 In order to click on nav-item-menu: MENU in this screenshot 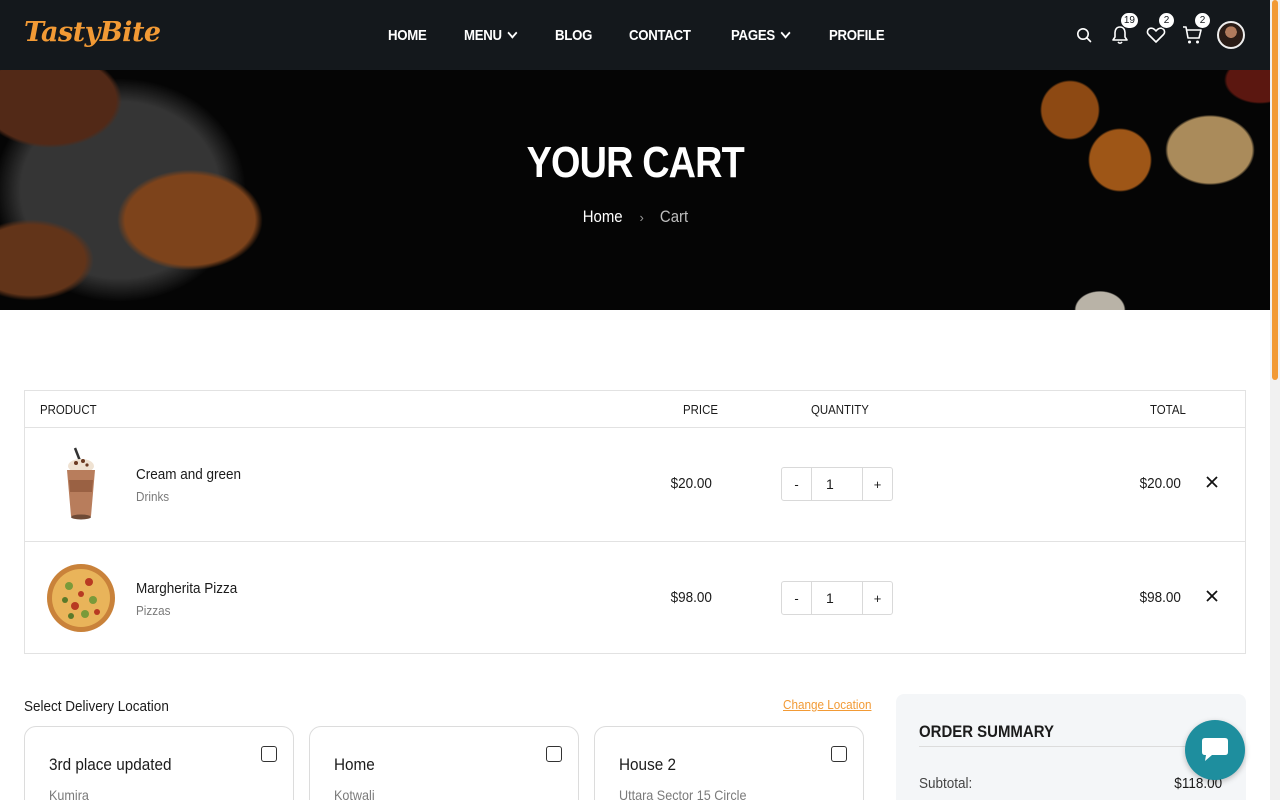, I will do `click(490, 35)`.